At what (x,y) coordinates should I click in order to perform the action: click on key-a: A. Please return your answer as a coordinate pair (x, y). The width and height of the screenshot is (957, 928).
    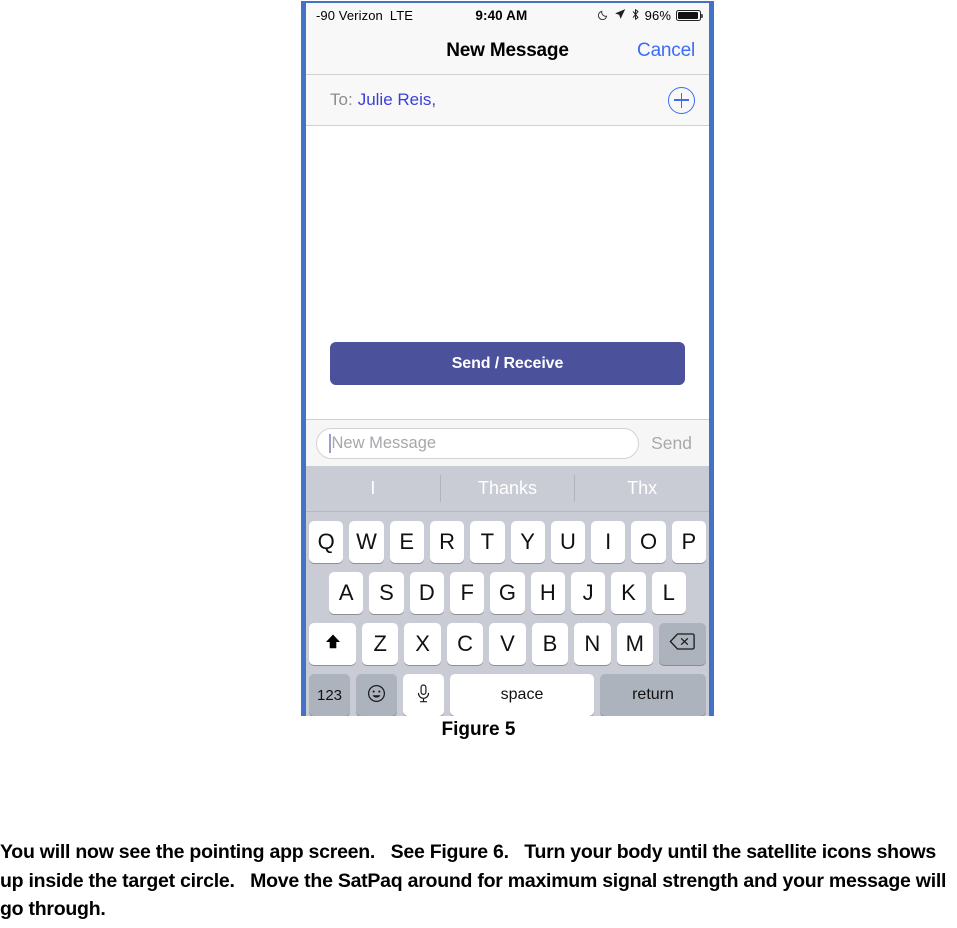
    Looking at the image, I should click on (346, 593).